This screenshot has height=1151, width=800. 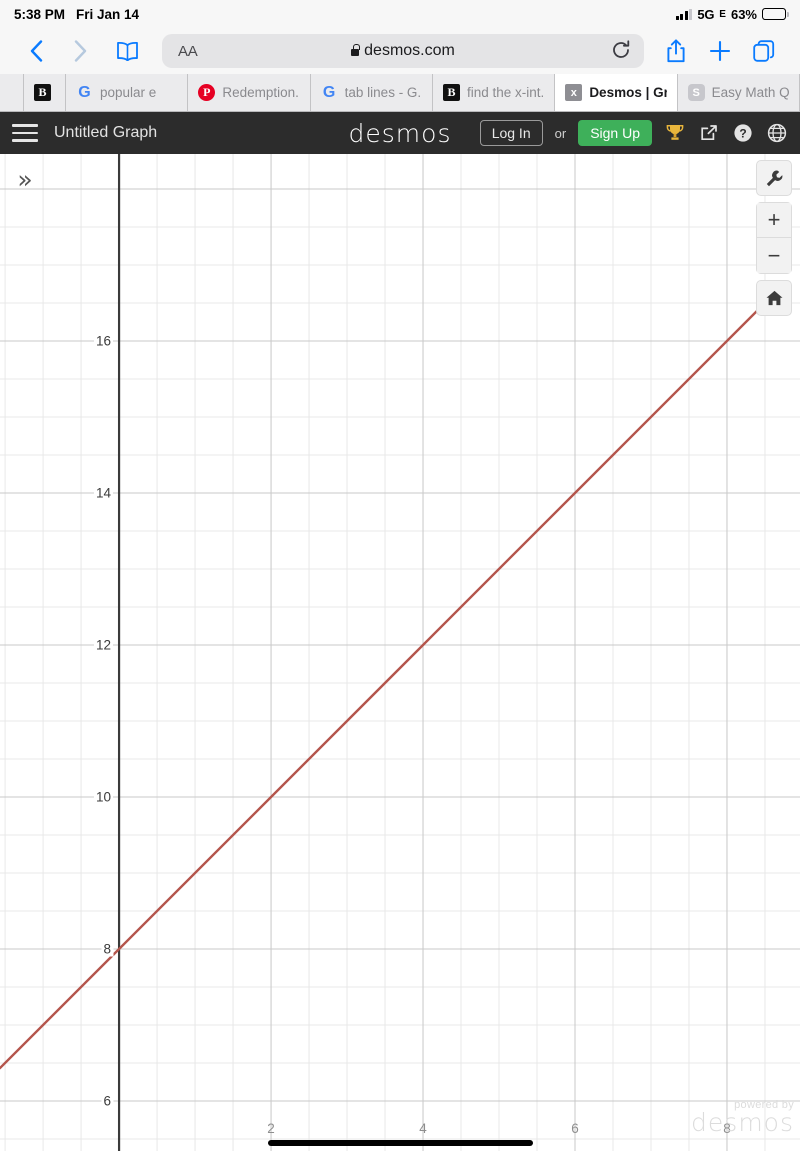 I want to click on trophy-icon, so click(x=675, y=133).